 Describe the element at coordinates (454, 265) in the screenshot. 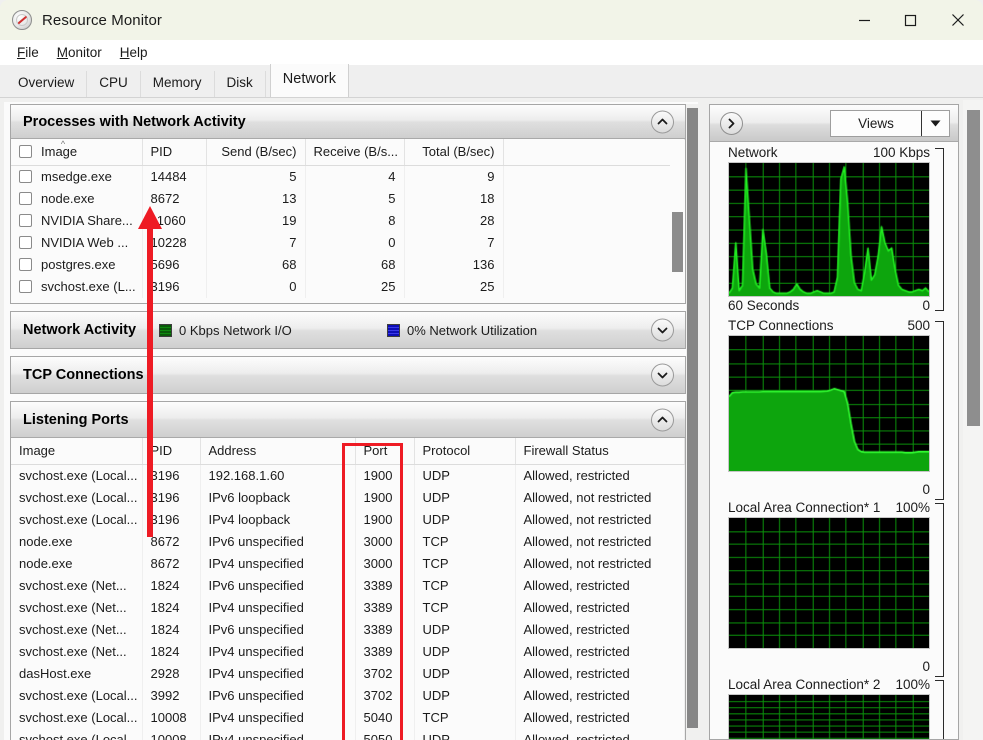

I see `cell-total: 136` at that location.